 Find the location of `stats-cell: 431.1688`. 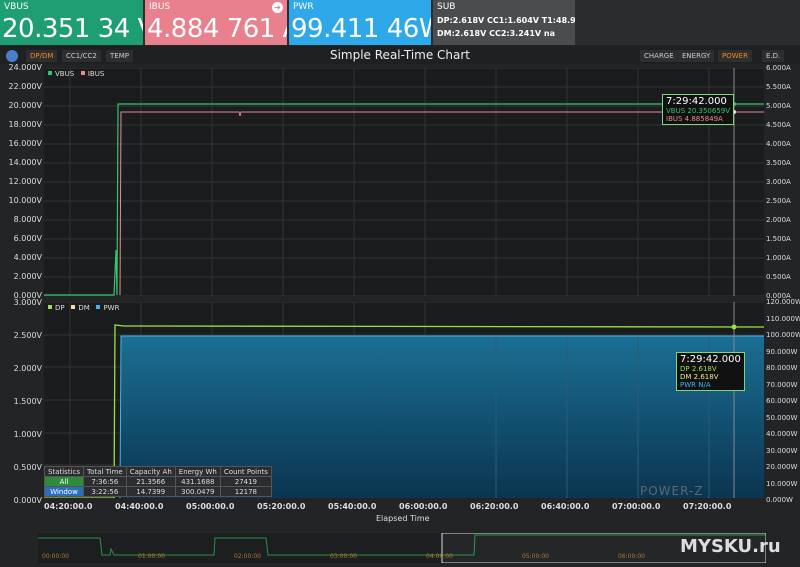

stats-cell: 431.1688 is located at coordinates (197, 481).